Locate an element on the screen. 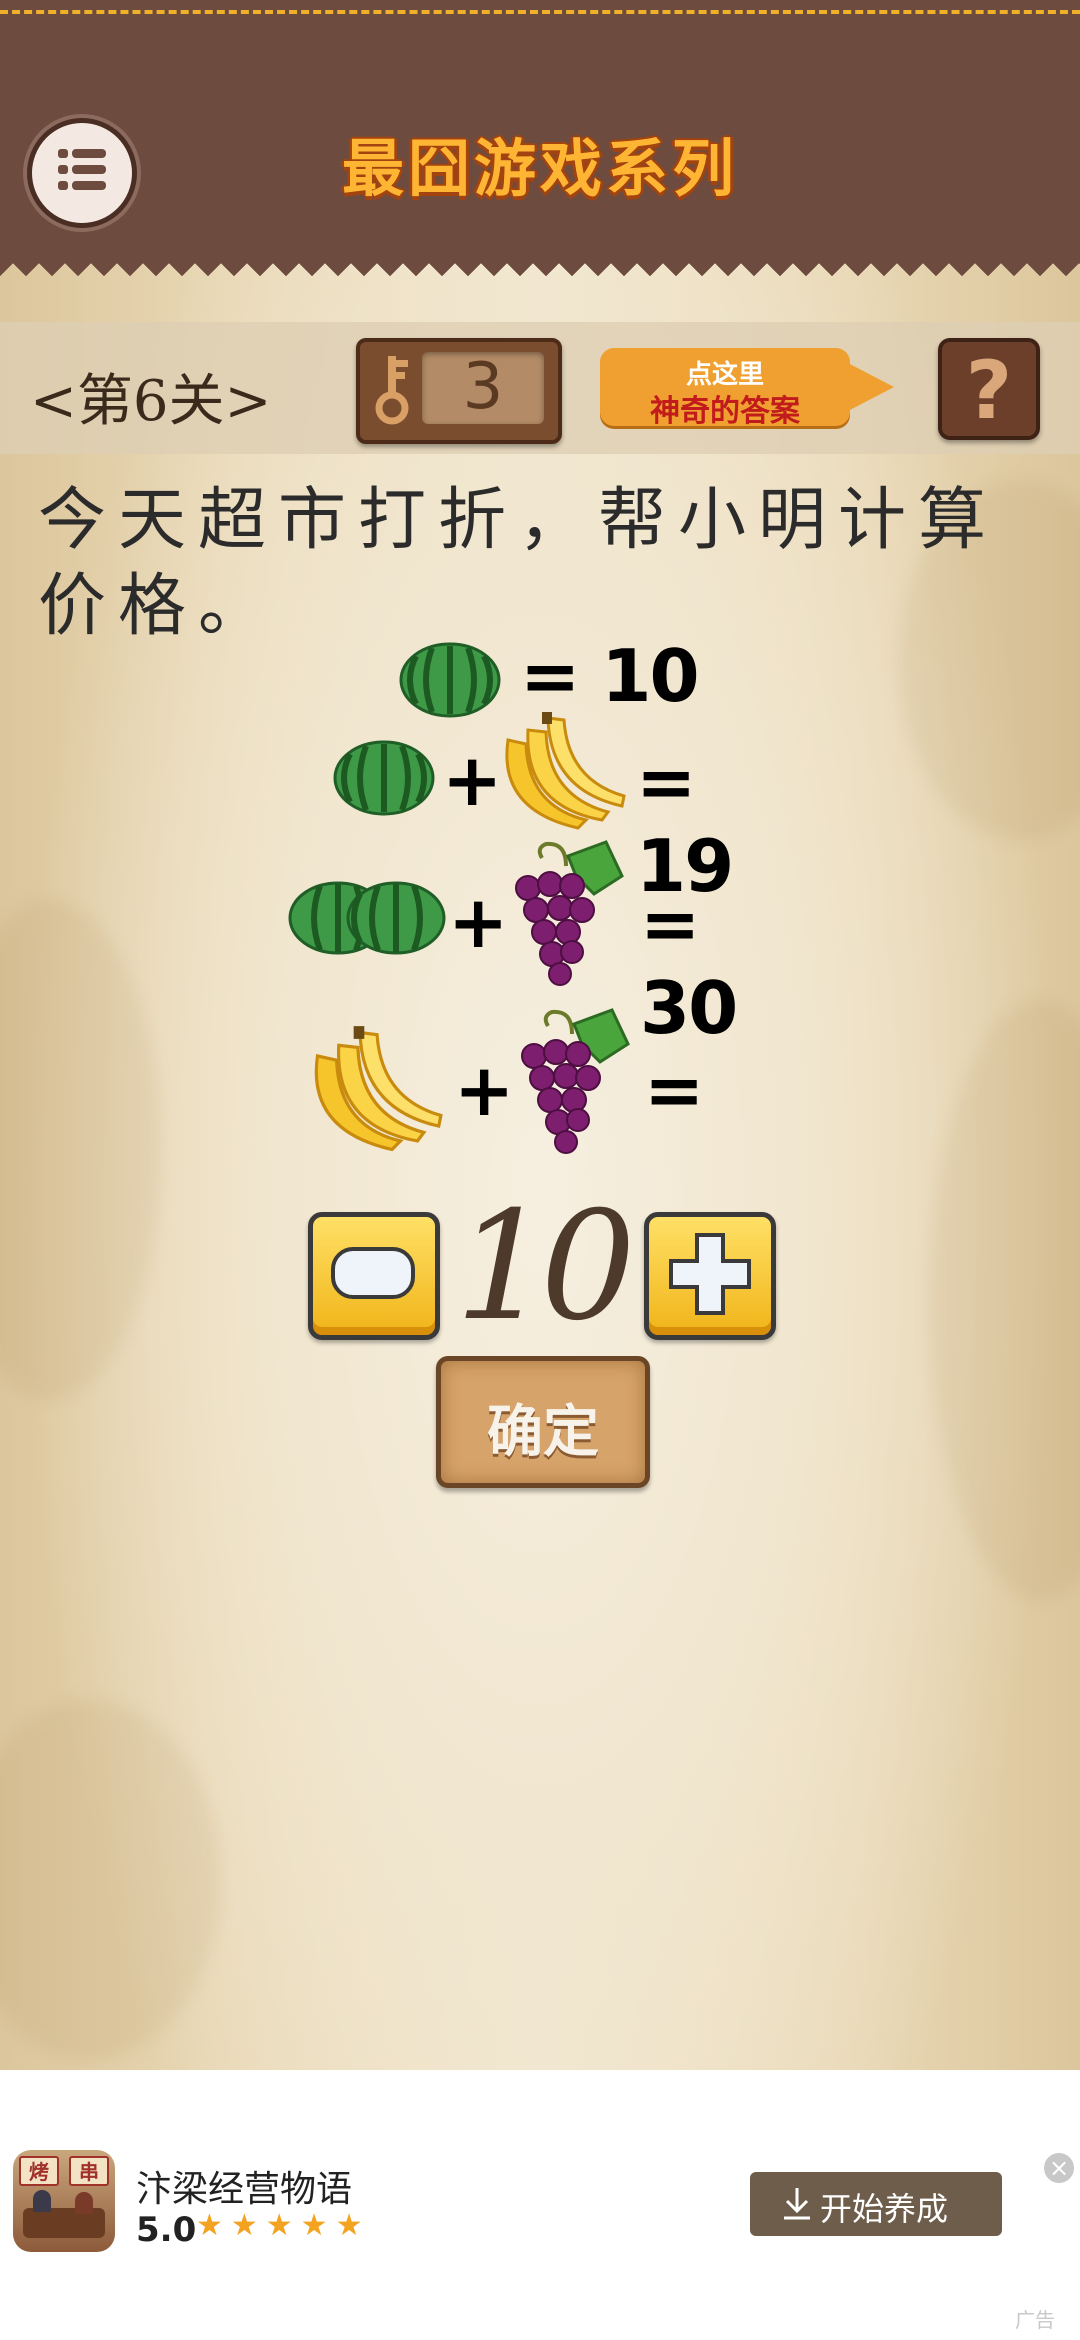 The width and height of the screenshot is (1080, 2340). answer-value: 10 is located at coordinates (545, 1267).